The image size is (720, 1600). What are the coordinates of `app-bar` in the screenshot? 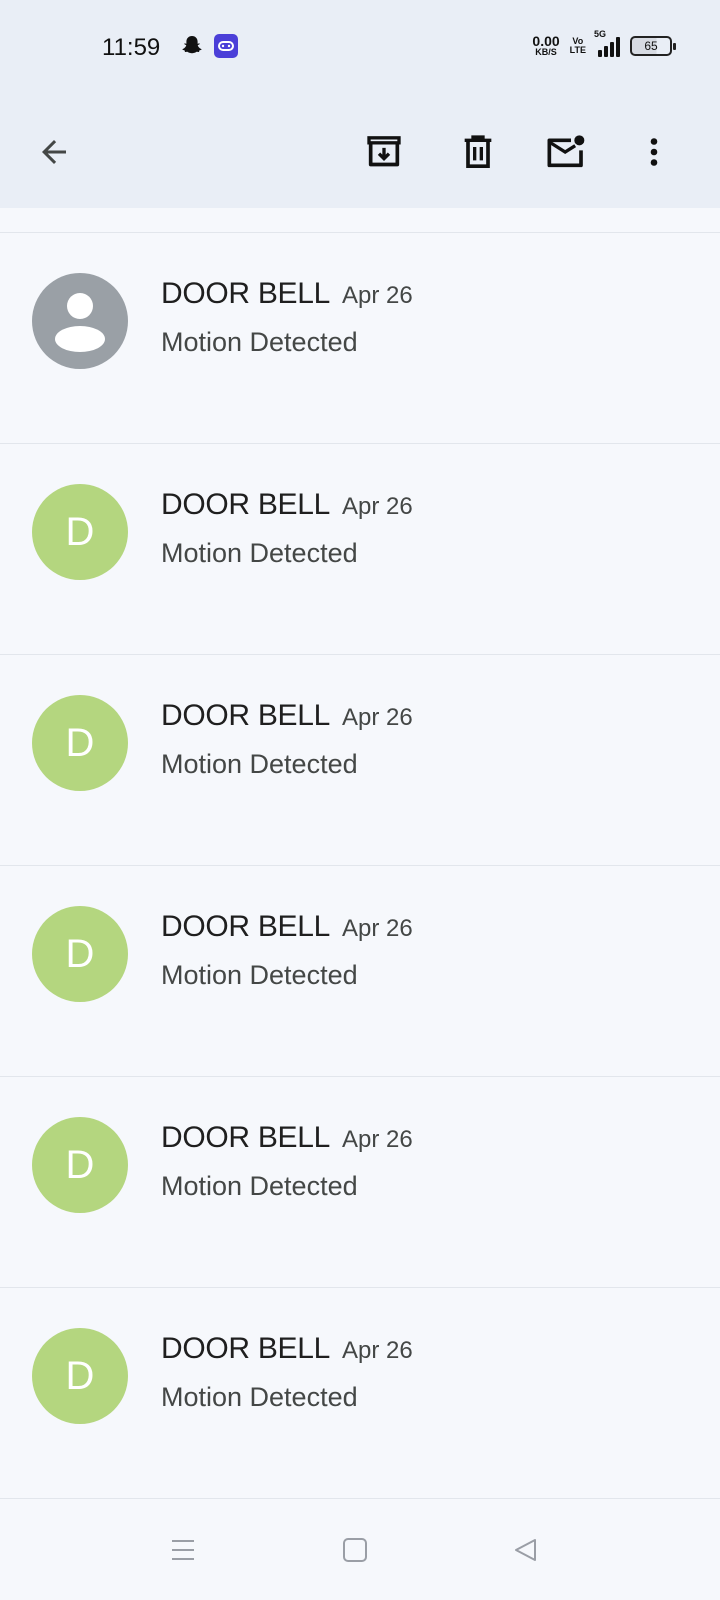 It's located at (360, 152).